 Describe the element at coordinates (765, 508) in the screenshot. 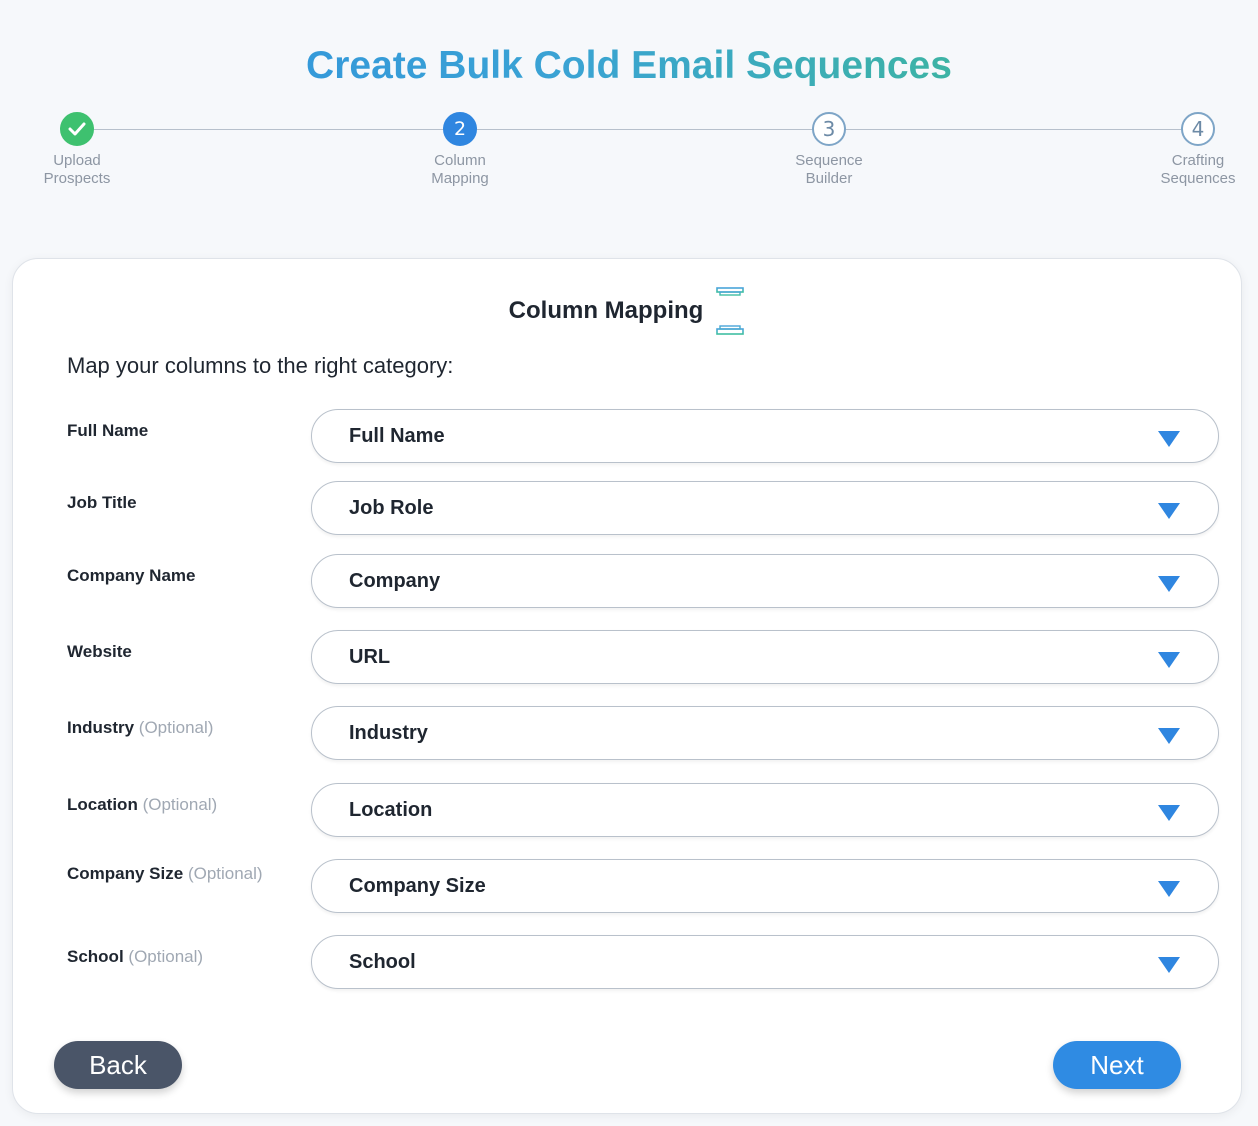

I see `job-title-select: Job Role` at that location.